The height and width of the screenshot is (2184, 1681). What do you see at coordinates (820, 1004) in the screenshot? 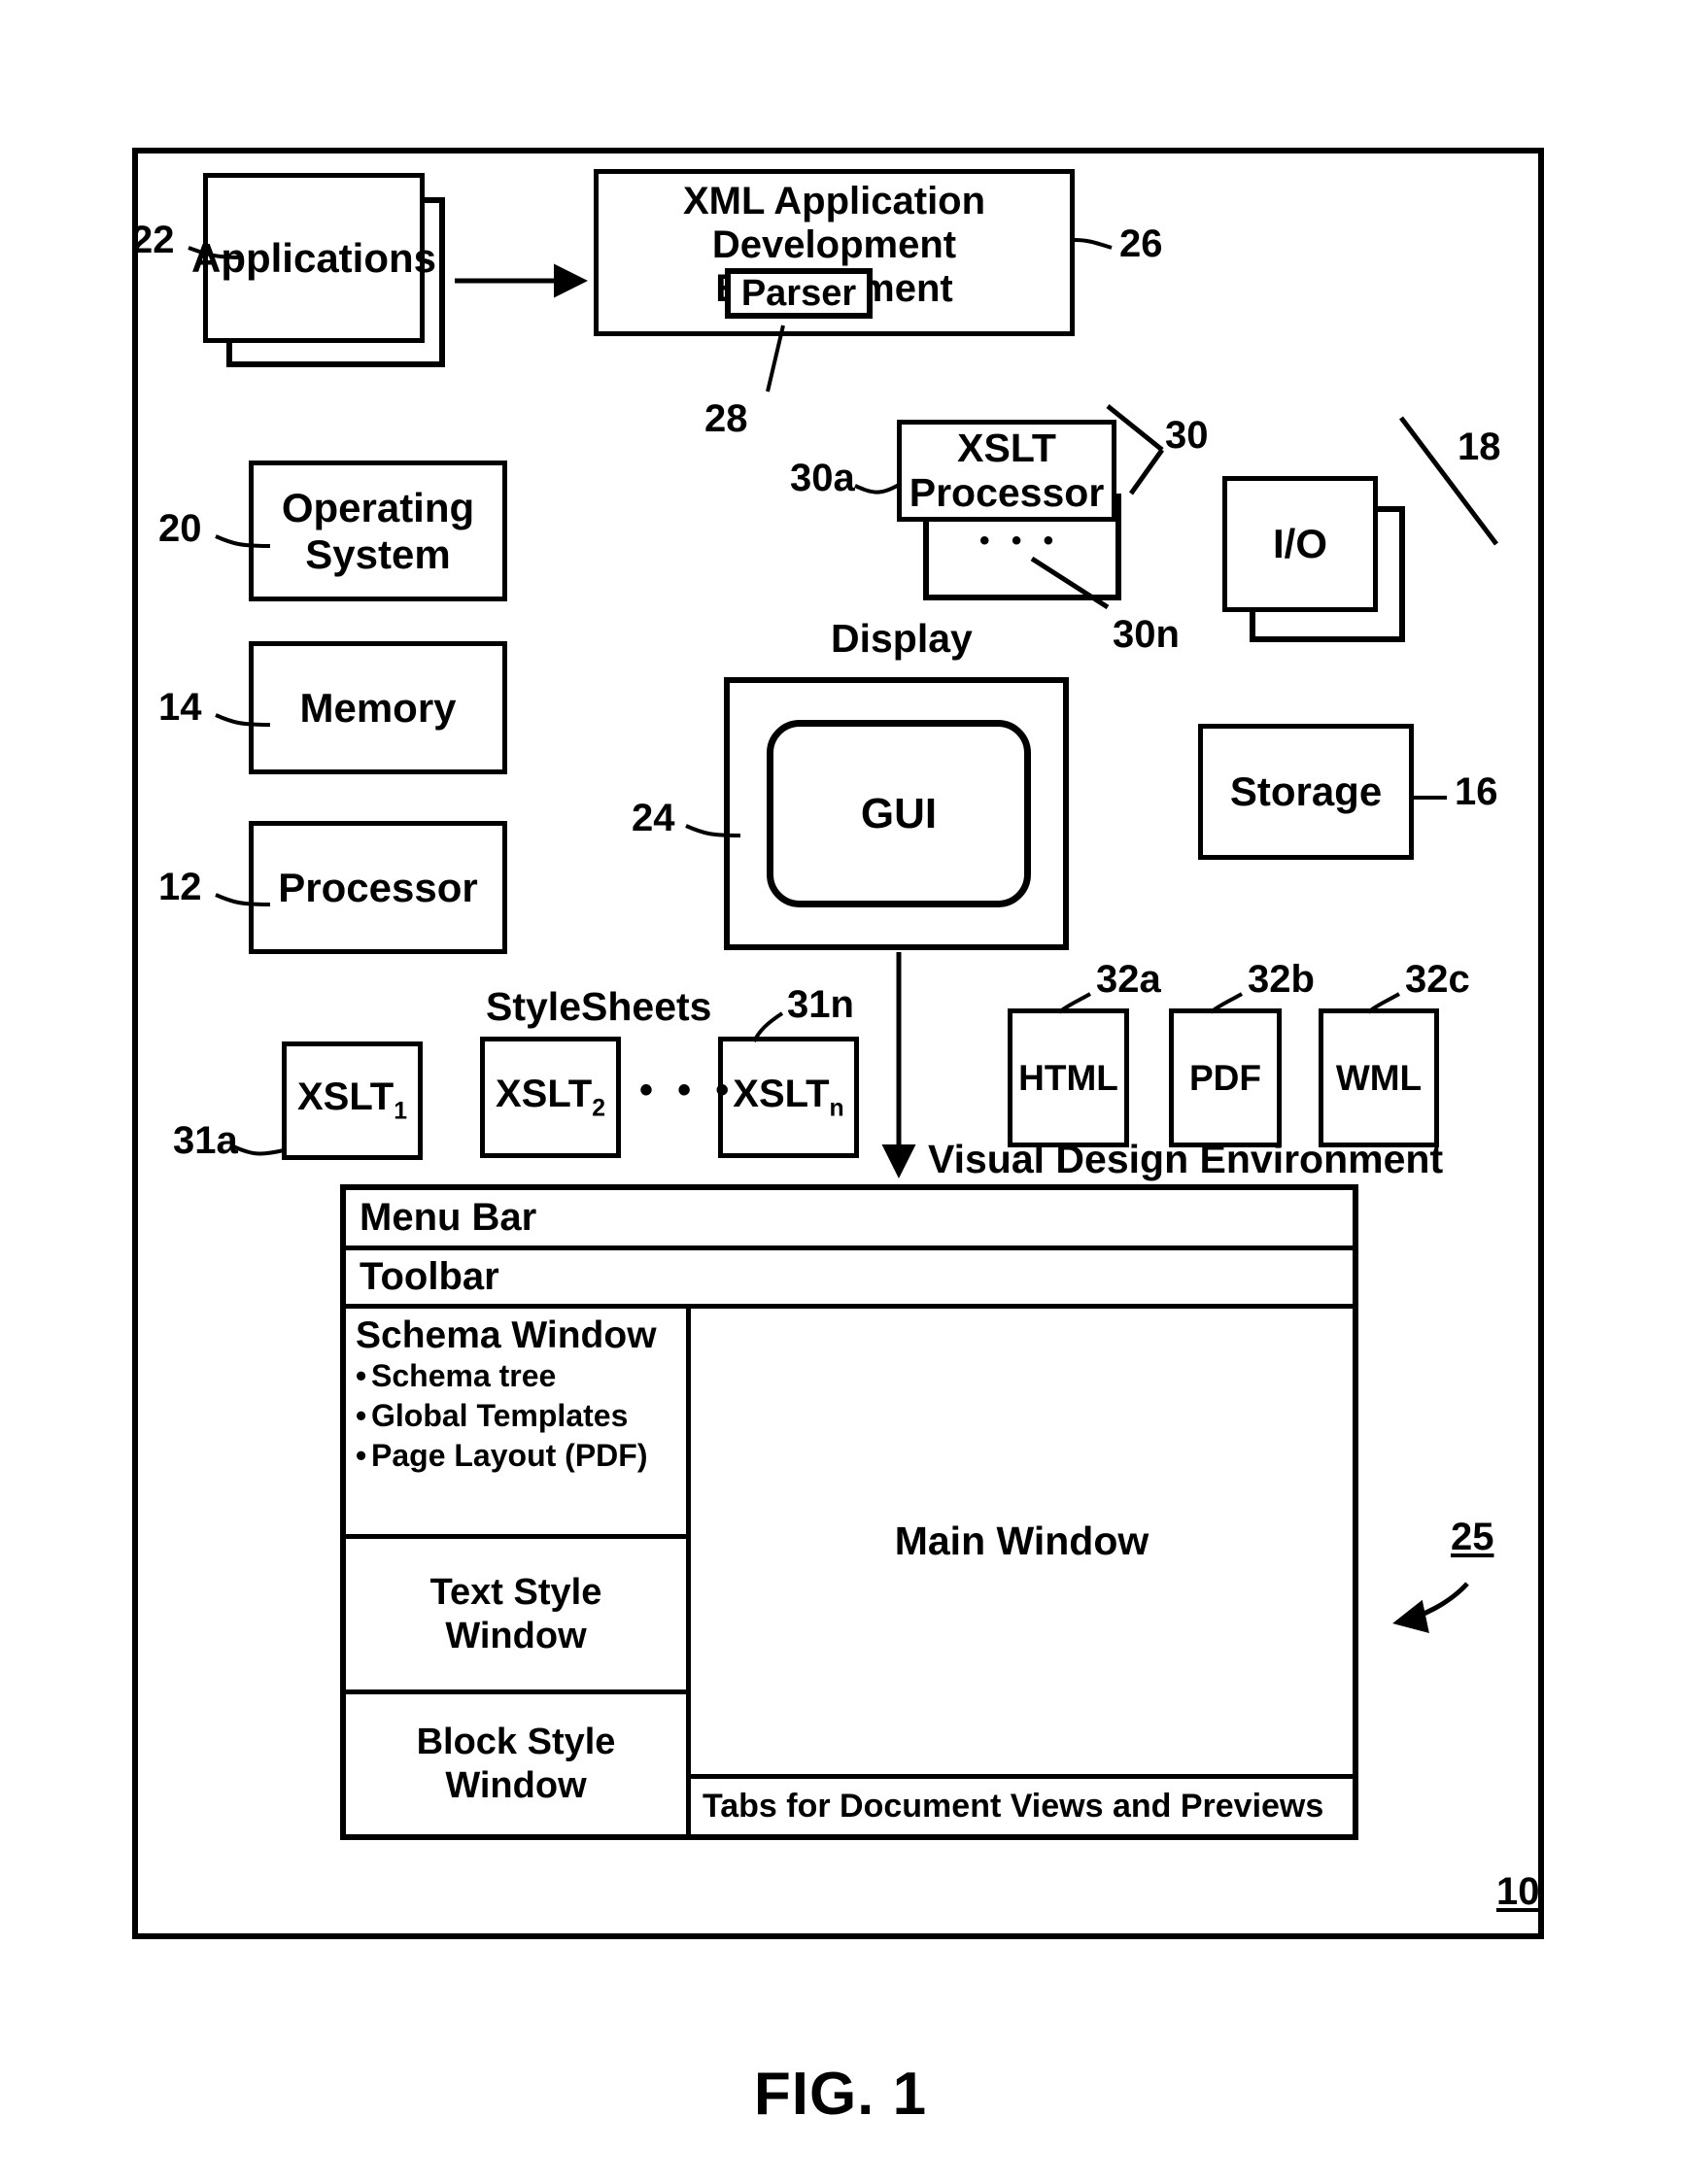
I see `ref-31n: 31n` at bounding box center [820, 1004].